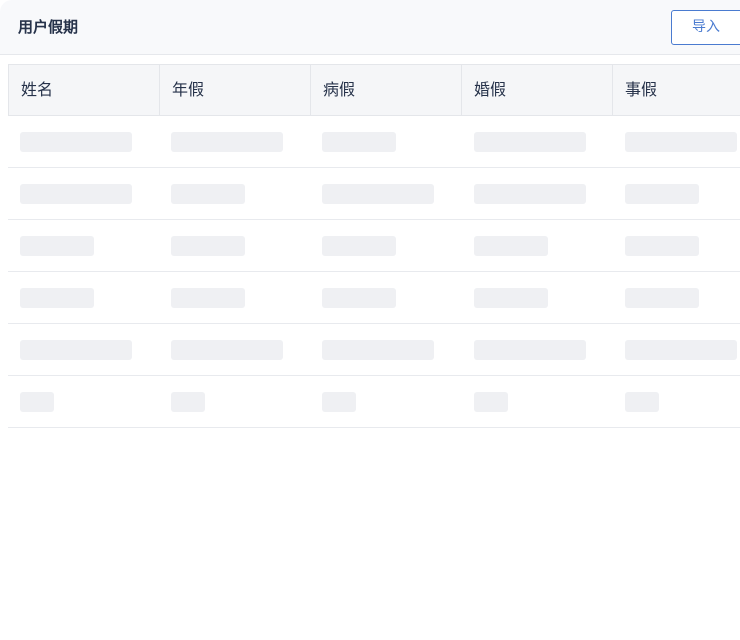  What do you see at coordinates (84, 90) in the screenshot?
I see `column-header-name: 姓名` at bounding box center [84, 90].